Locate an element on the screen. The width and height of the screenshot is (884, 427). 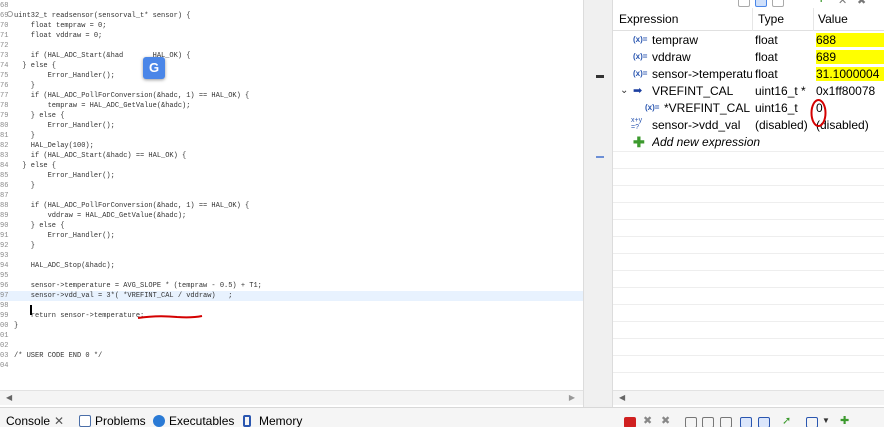
code-line: 89 vddraw = HAL_ADC_GetValue(&hadc); is located at coordinates (291, 216).